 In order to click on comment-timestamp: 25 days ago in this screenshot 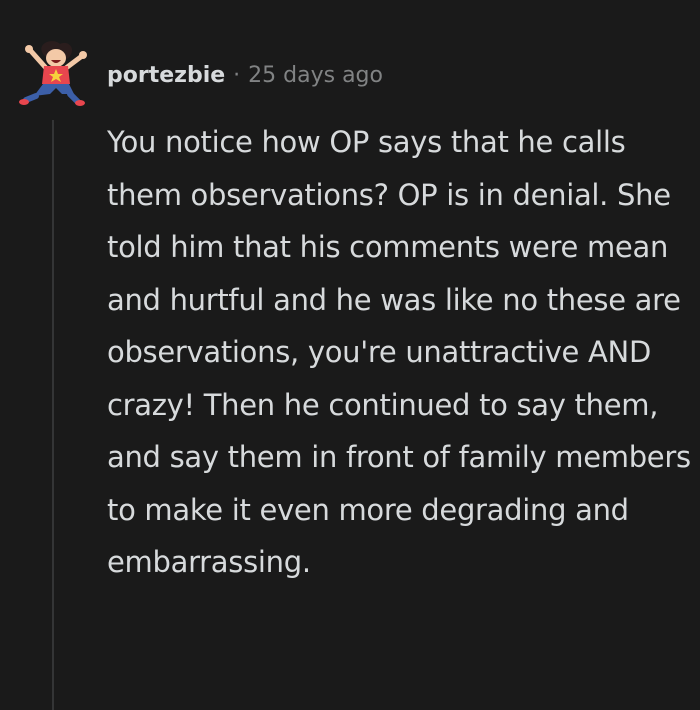, I will do `click(315, 75)`.